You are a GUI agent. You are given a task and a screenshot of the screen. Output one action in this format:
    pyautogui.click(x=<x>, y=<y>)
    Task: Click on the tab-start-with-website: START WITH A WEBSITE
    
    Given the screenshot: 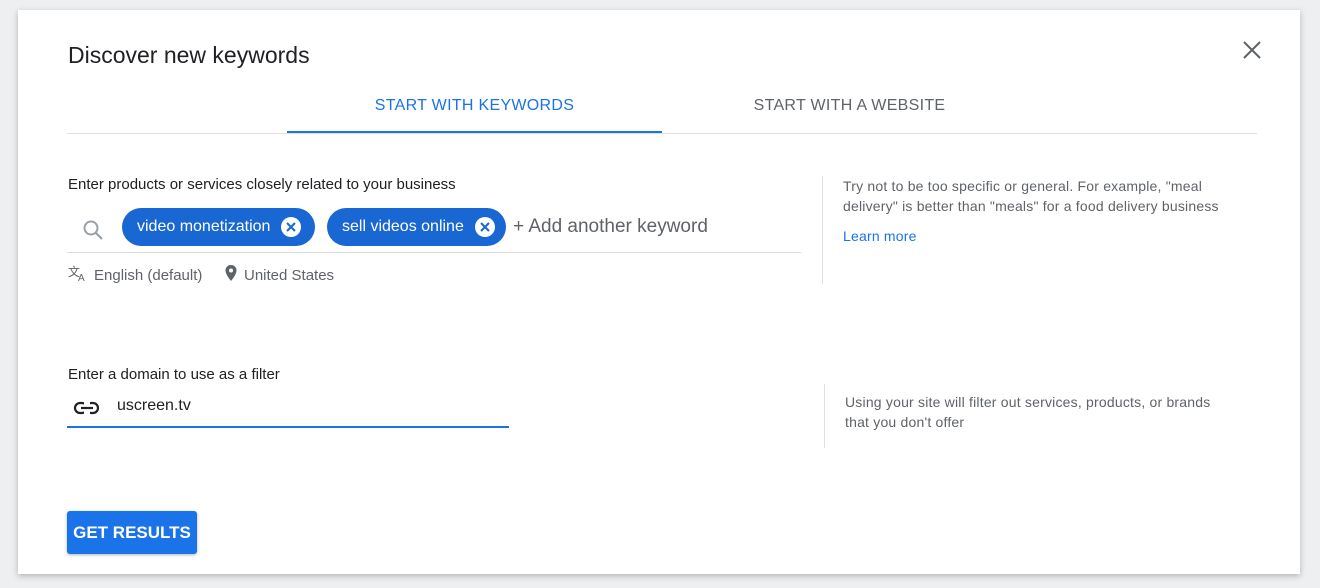 What is the action you would take?
    pyautogui.click(x=849, y=106)
    